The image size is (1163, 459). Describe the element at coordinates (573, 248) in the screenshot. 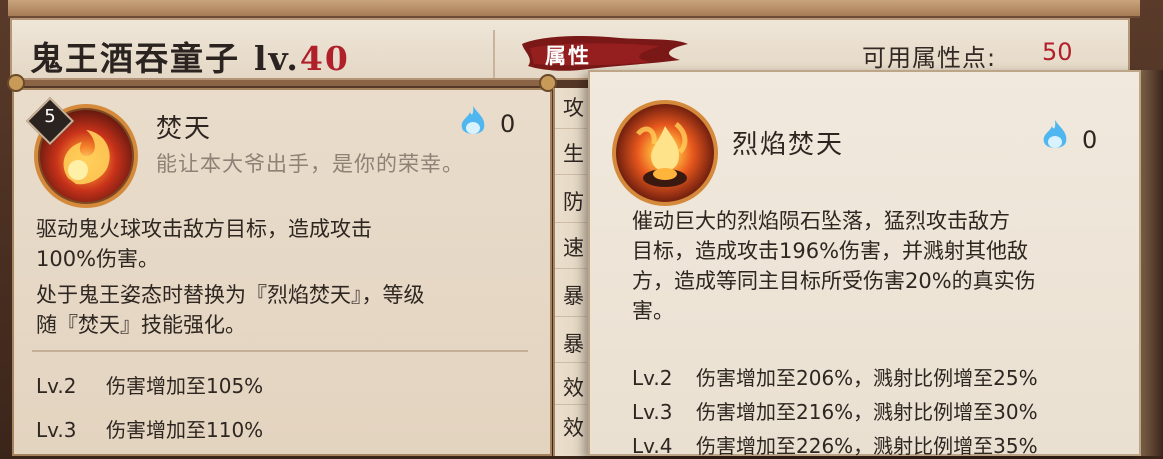

I see `attribute-label: 速` at that location.